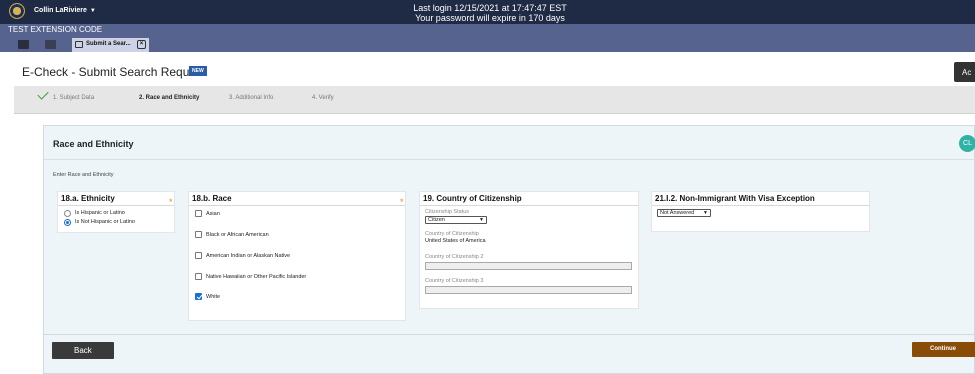 This screenshot has width=975, height=374. Describe the element at coordinates (198, 276) in the screenshot. I see `checkbox-pacific-islander` at that location.